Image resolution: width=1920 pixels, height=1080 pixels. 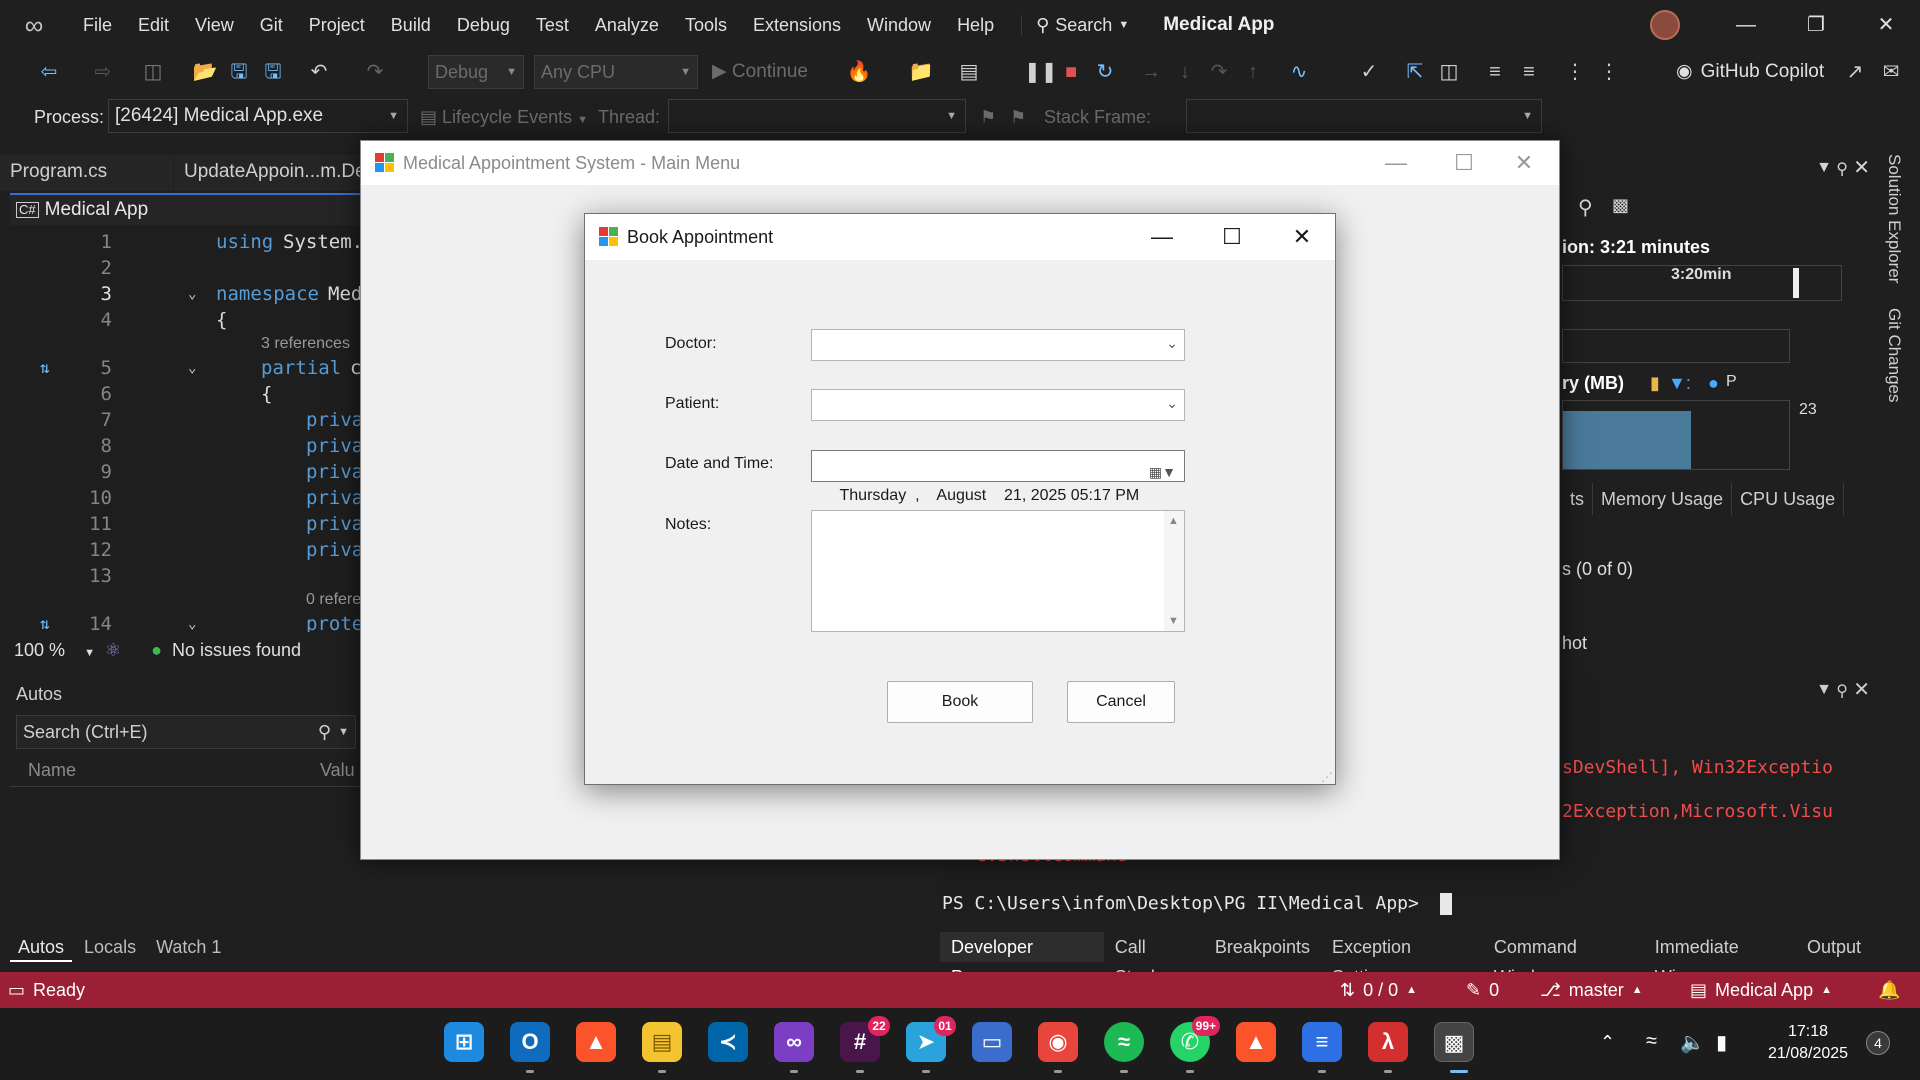 What do you see at coordinates (988, 117) in the screenshot?
I see `flag-thread-icon: ⚑` at bounding box center [988, 117].